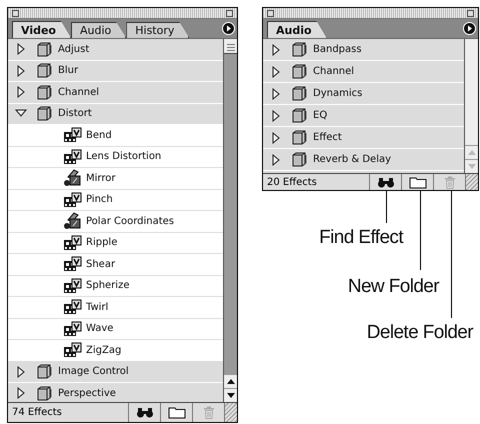 The image size is (480, 424). I want to click on callout-label: New Folder, so click(393, 287).